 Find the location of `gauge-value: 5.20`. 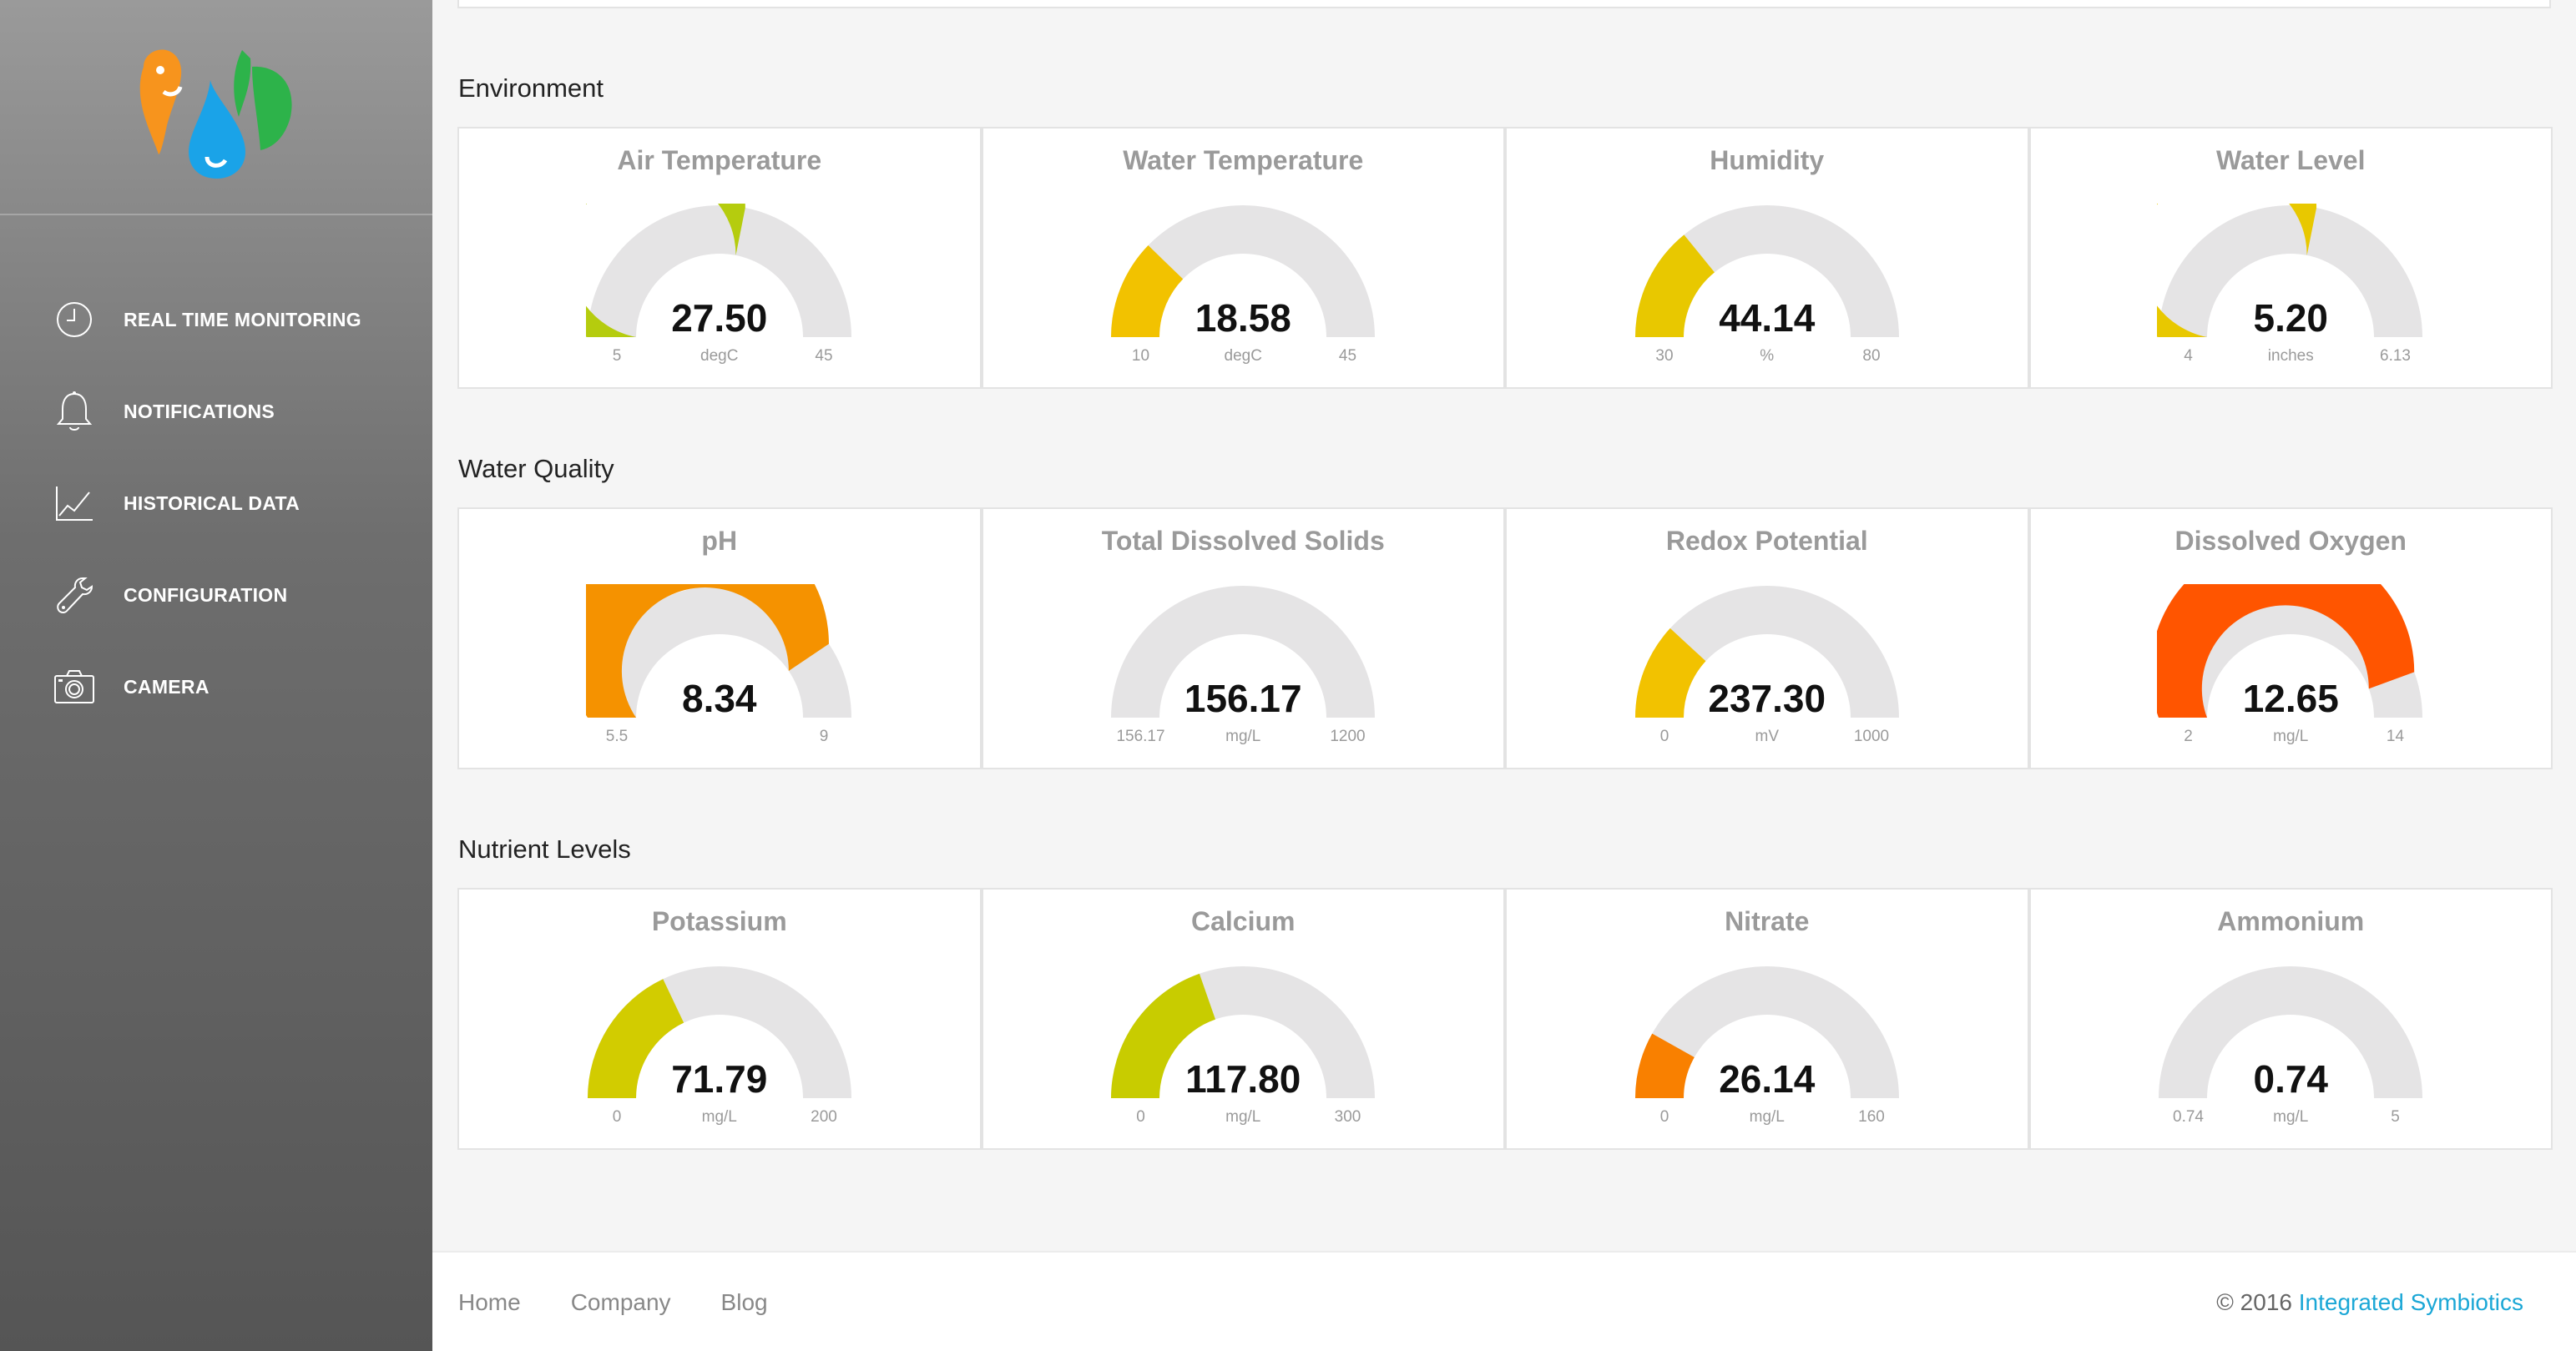

gauge-value: 5.20 is located at coordinates (2291, 318).